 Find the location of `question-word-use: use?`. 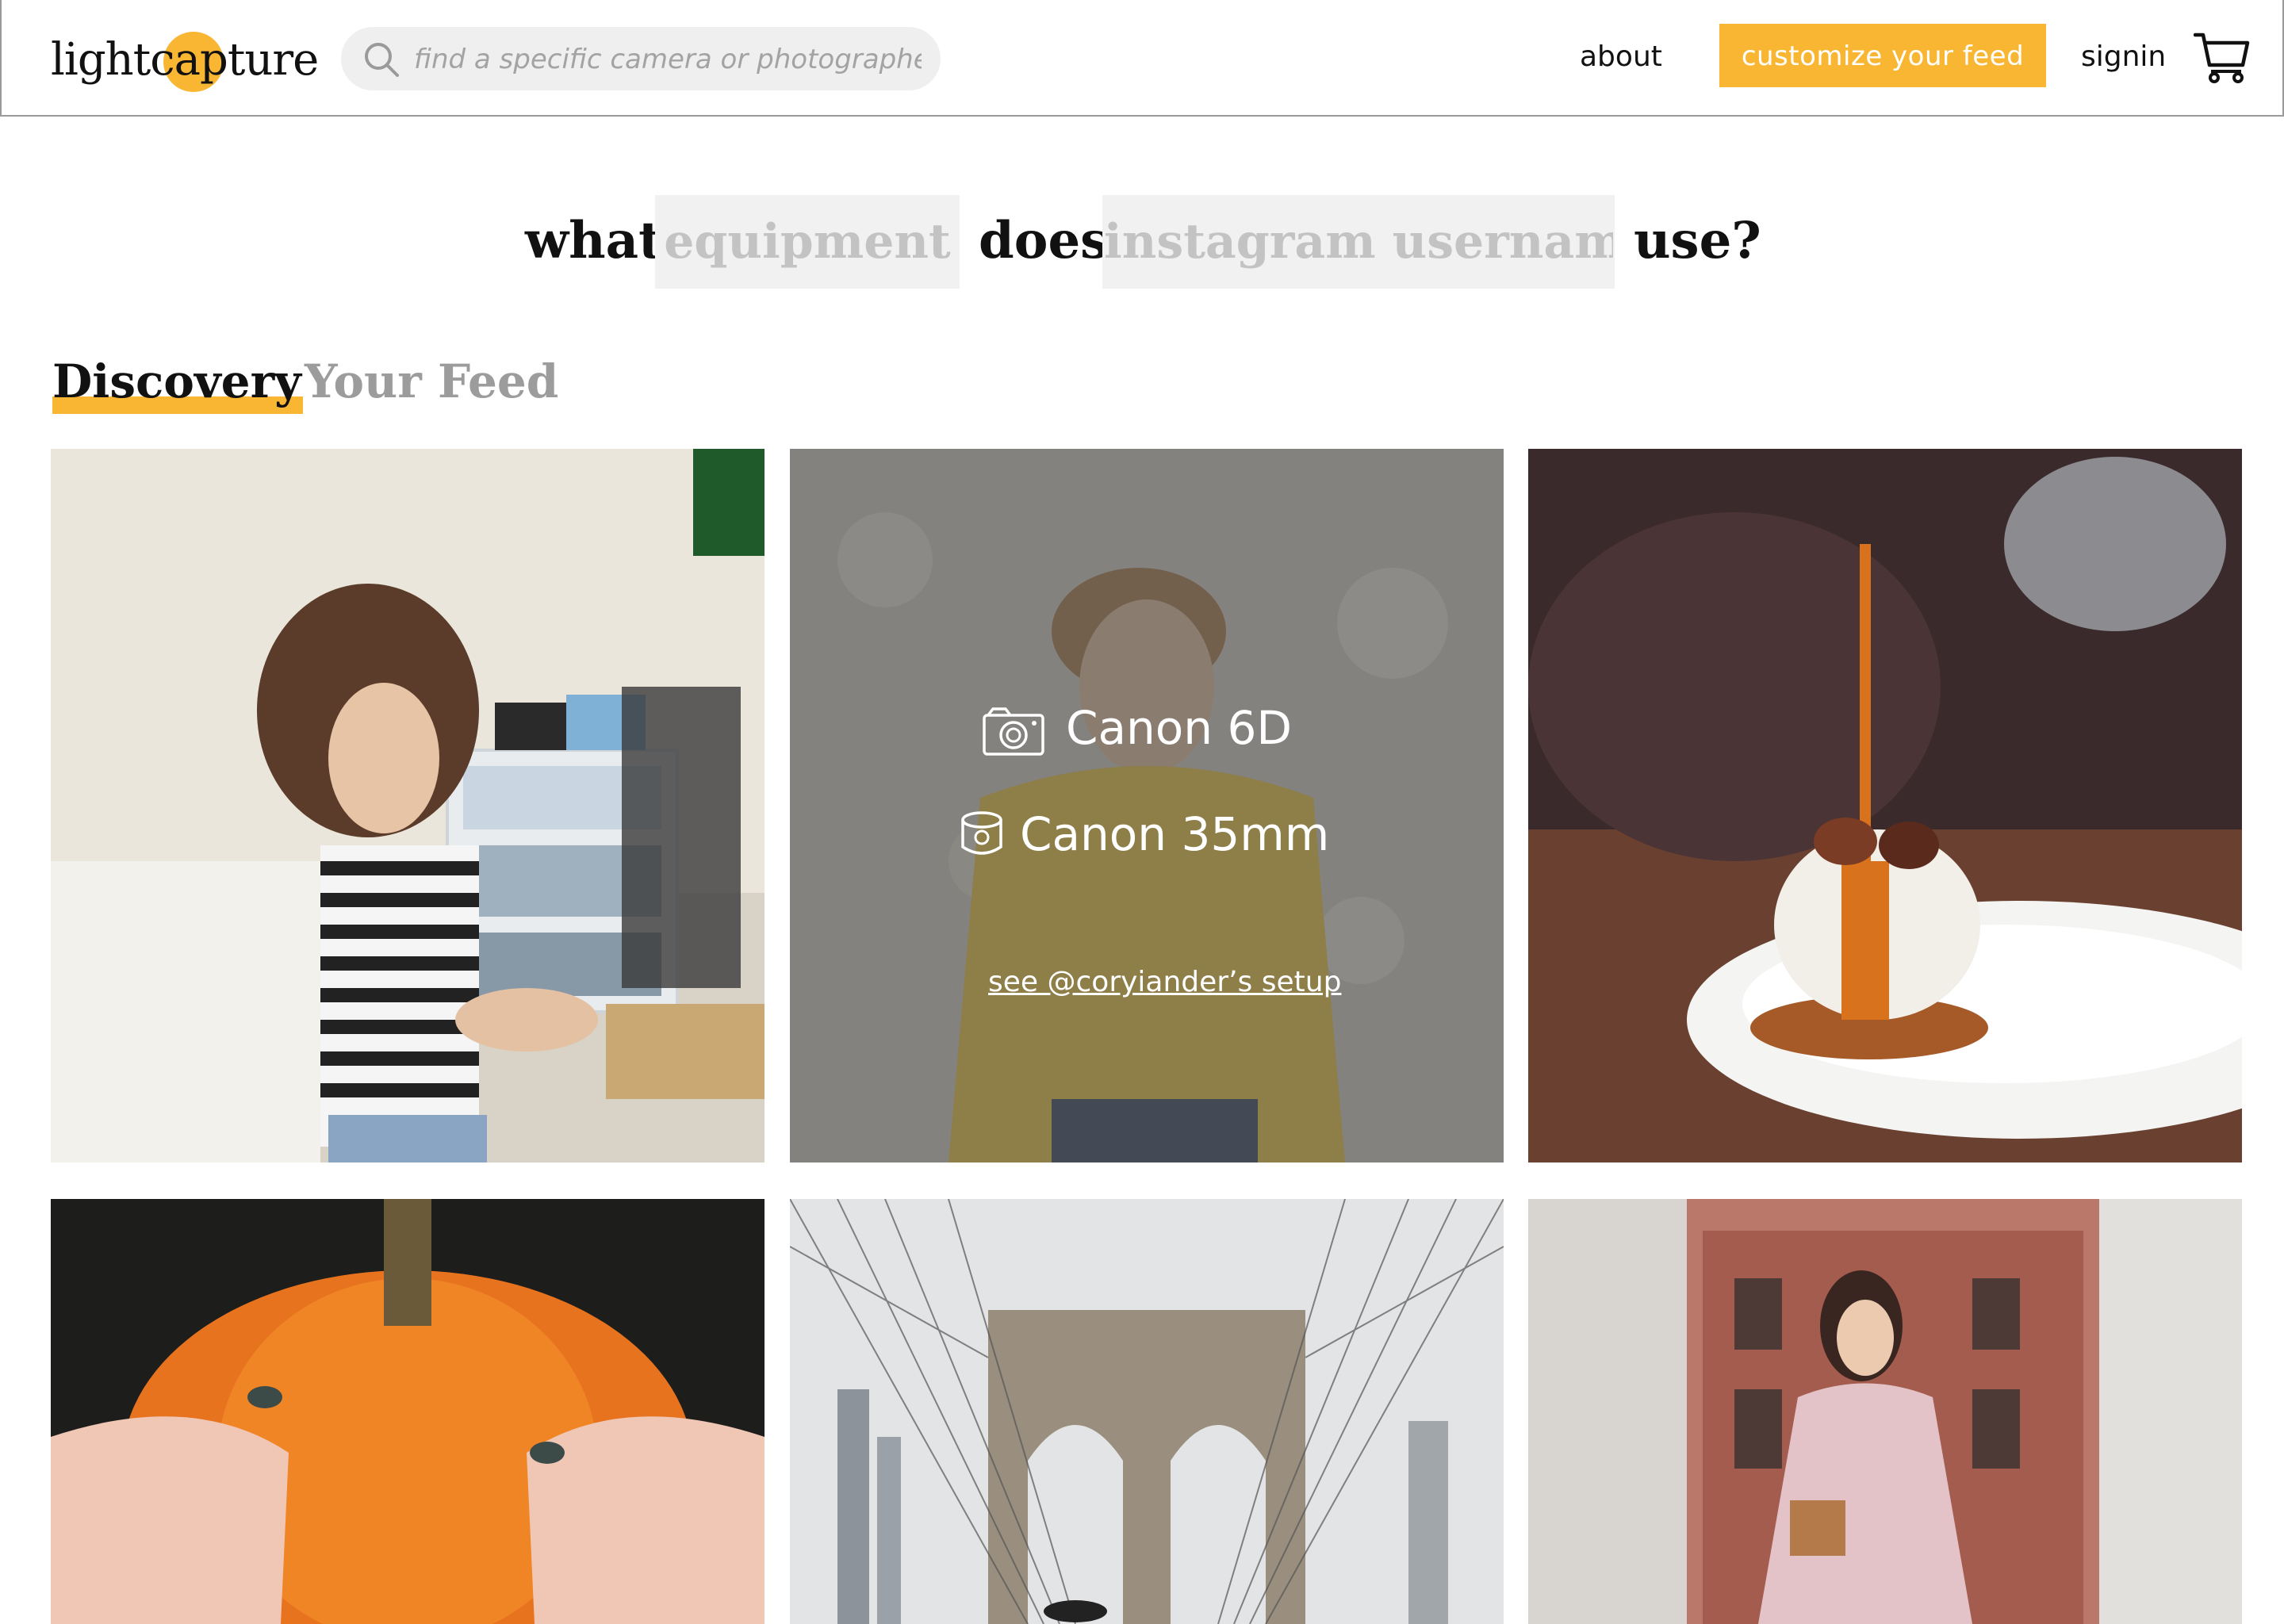

question-word-use: use? is located at coordinates (1697, 240).